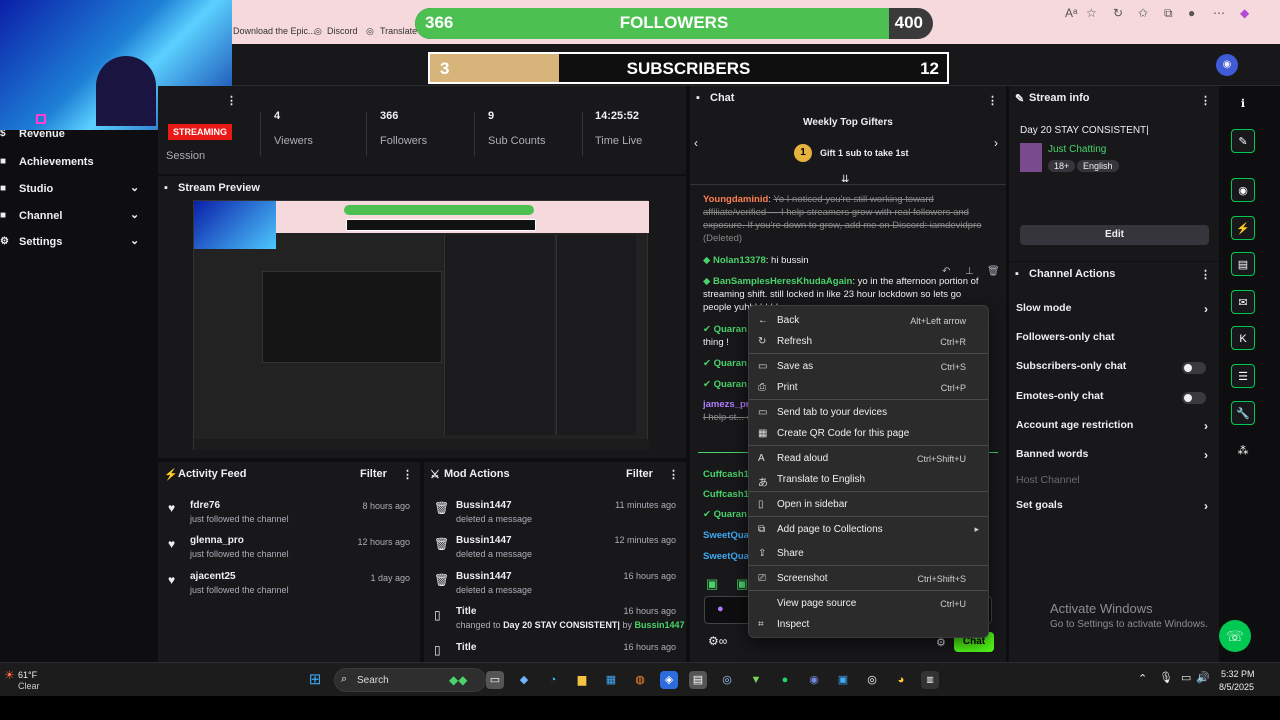  I want to click on favorite-star-icon: ☆, so click(1091, 13).